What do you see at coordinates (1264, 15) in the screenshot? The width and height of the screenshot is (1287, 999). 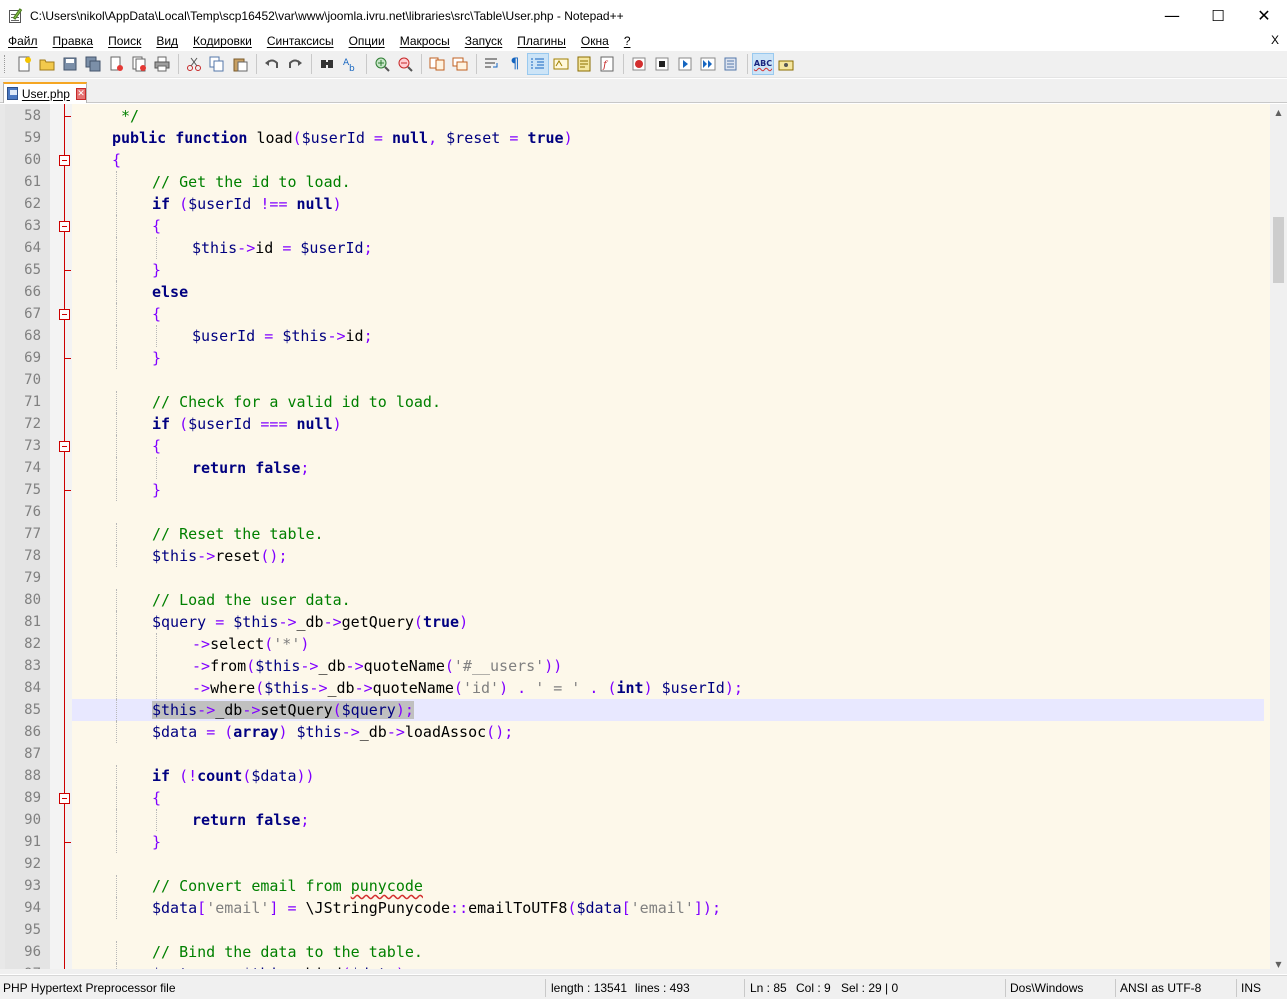 I see `close-window-button: ✕` at bounding box center [1264, 15].